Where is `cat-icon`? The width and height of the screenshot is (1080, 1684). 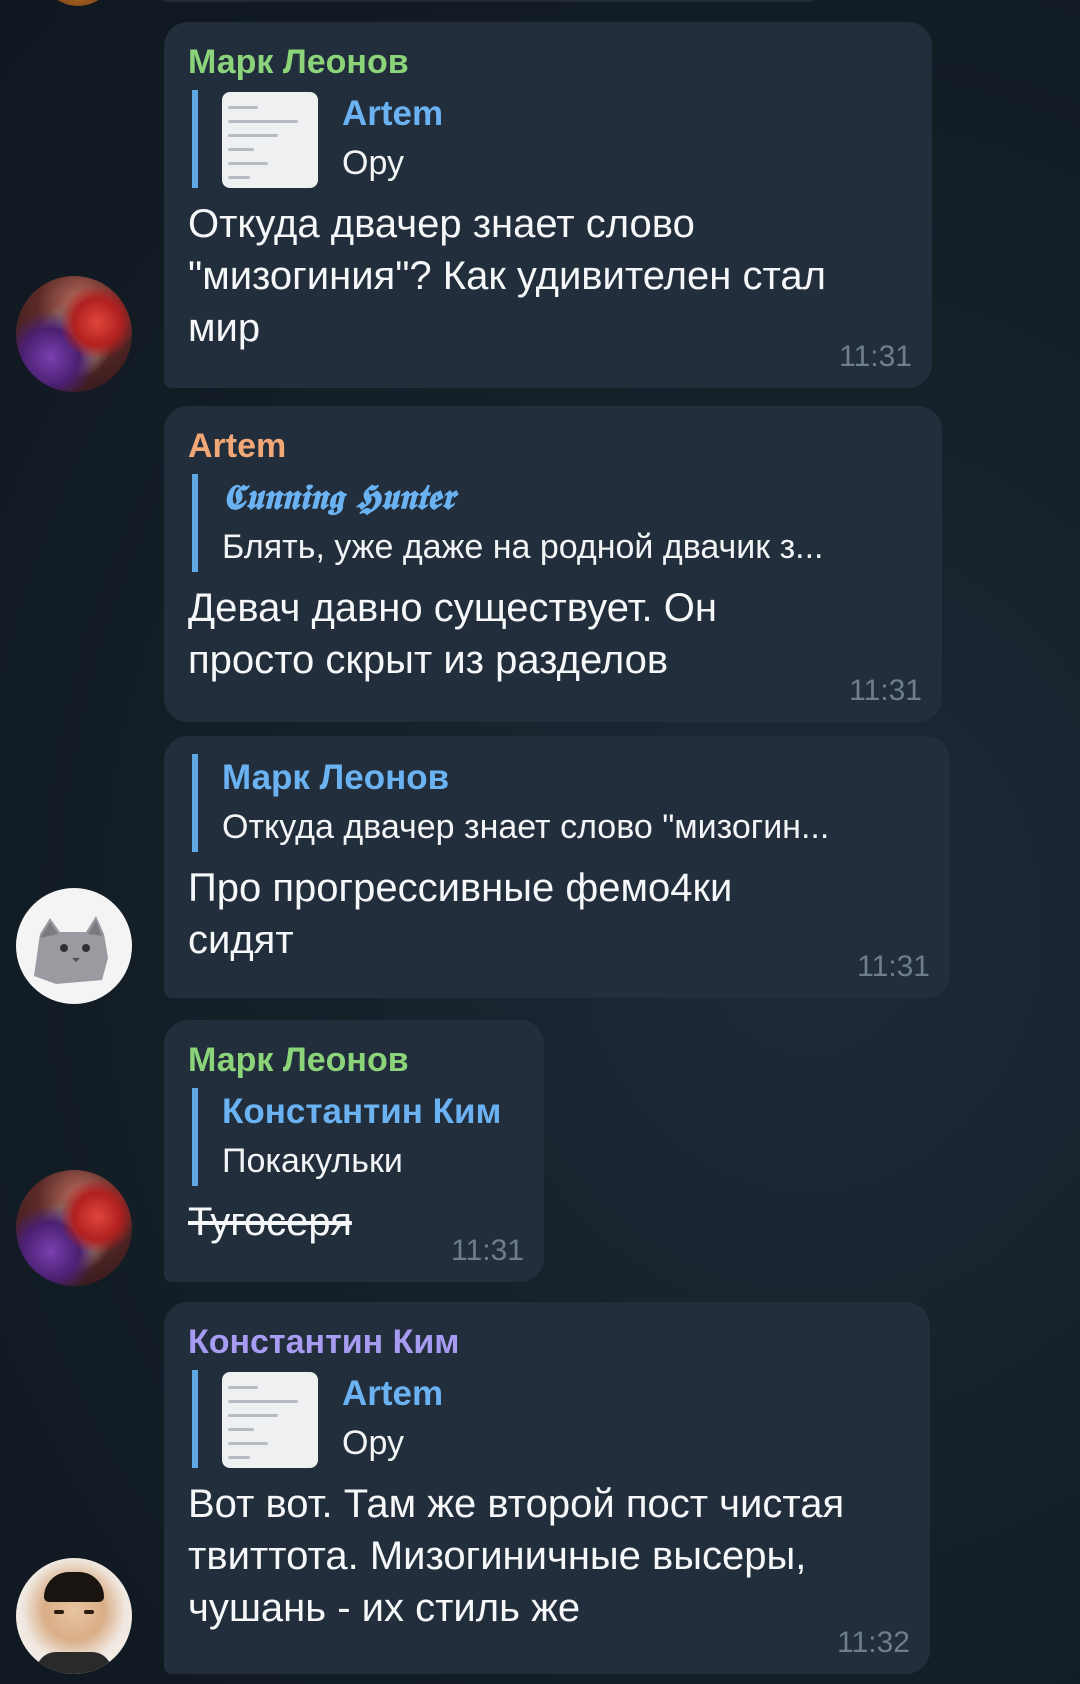
cat-icon is located at coordinates (71, 950).